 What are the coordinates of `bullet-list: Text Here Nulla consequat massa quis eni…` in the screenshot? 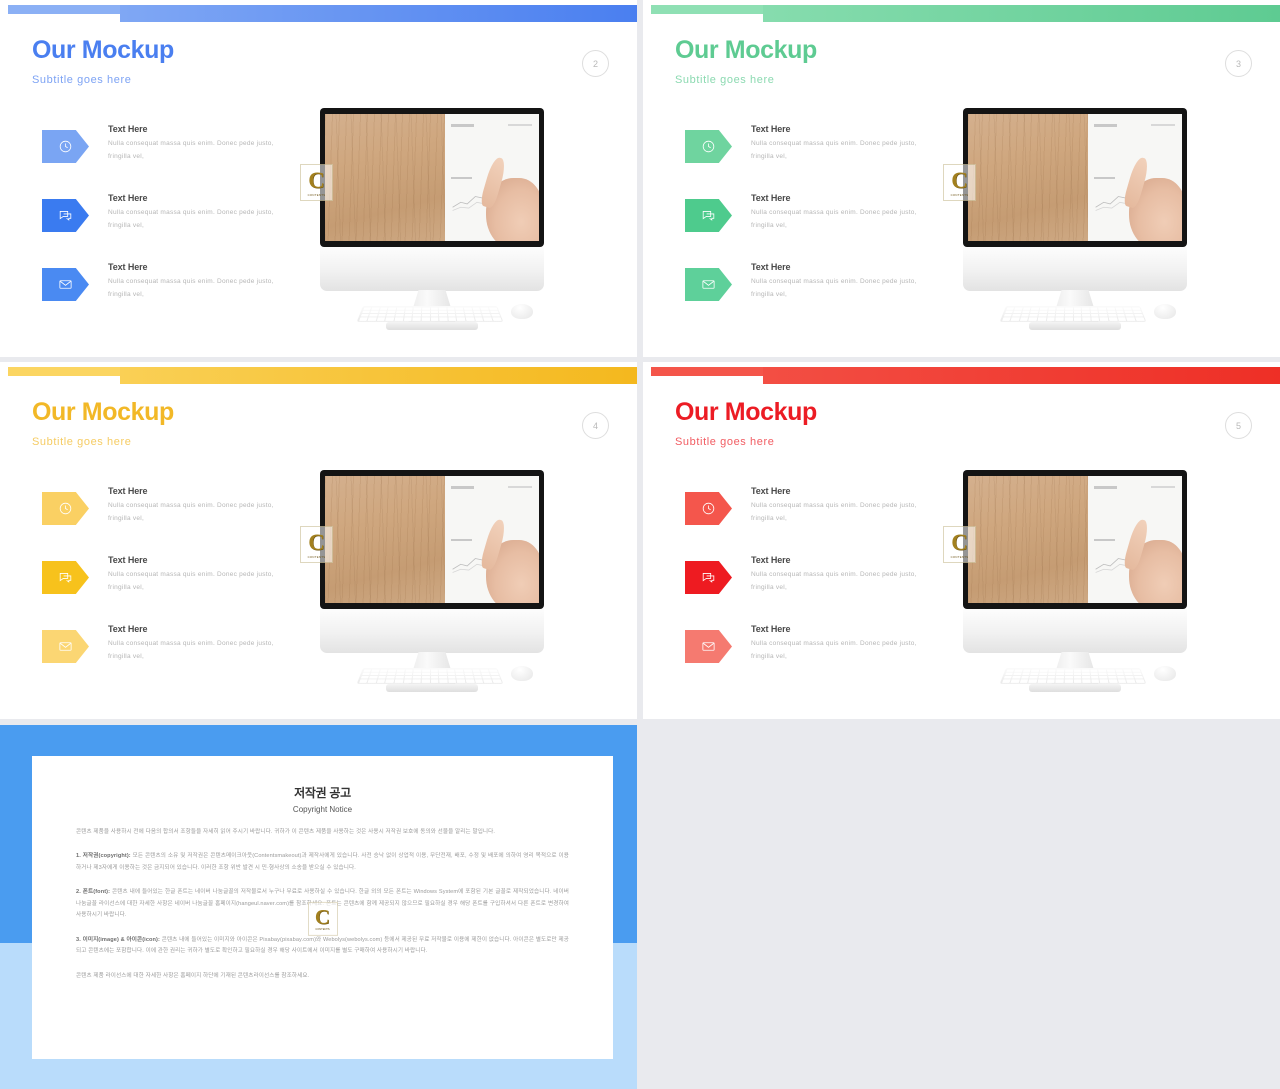 It's located at (810, 227).